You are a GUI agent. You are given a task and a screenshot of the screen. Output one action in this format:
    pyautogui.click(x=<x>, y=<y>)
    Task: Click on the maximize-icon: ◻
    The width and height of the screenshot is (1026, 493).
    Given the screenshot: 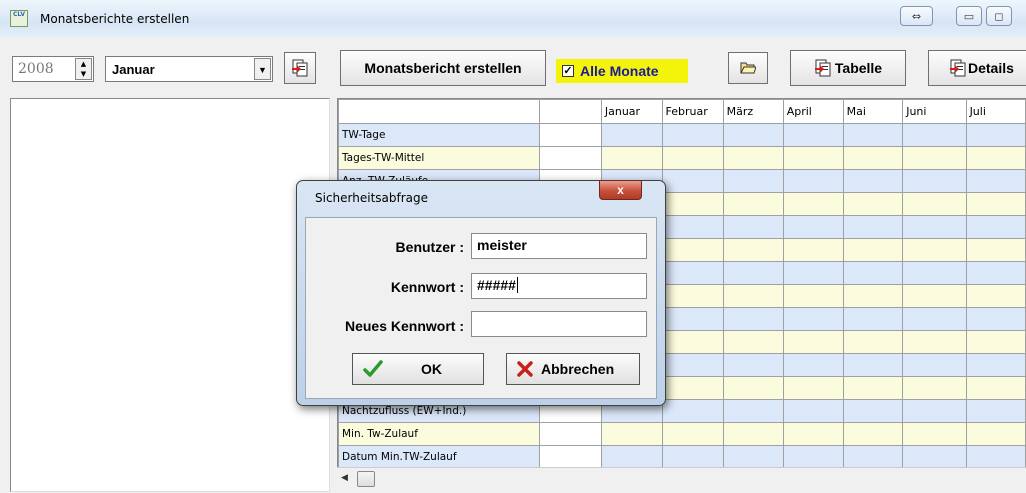 What is the action you would take?
    pyautogui.click(x=999, y=16)
    